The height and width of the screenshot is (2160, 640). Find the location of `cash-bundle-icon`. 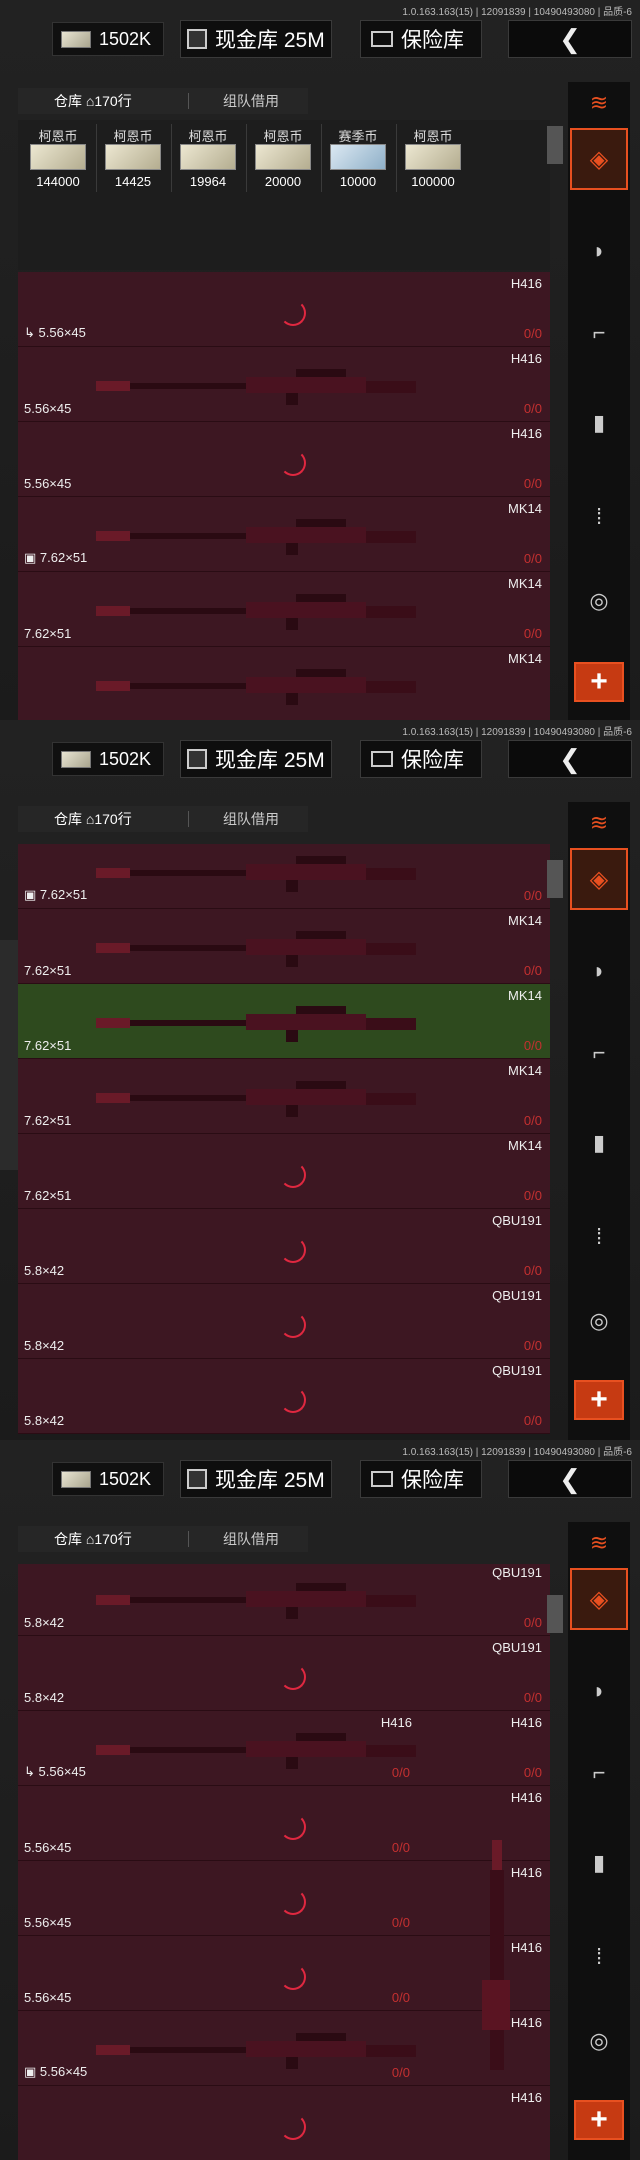

cash-bundle-icon is located at coordinates (433, 157).